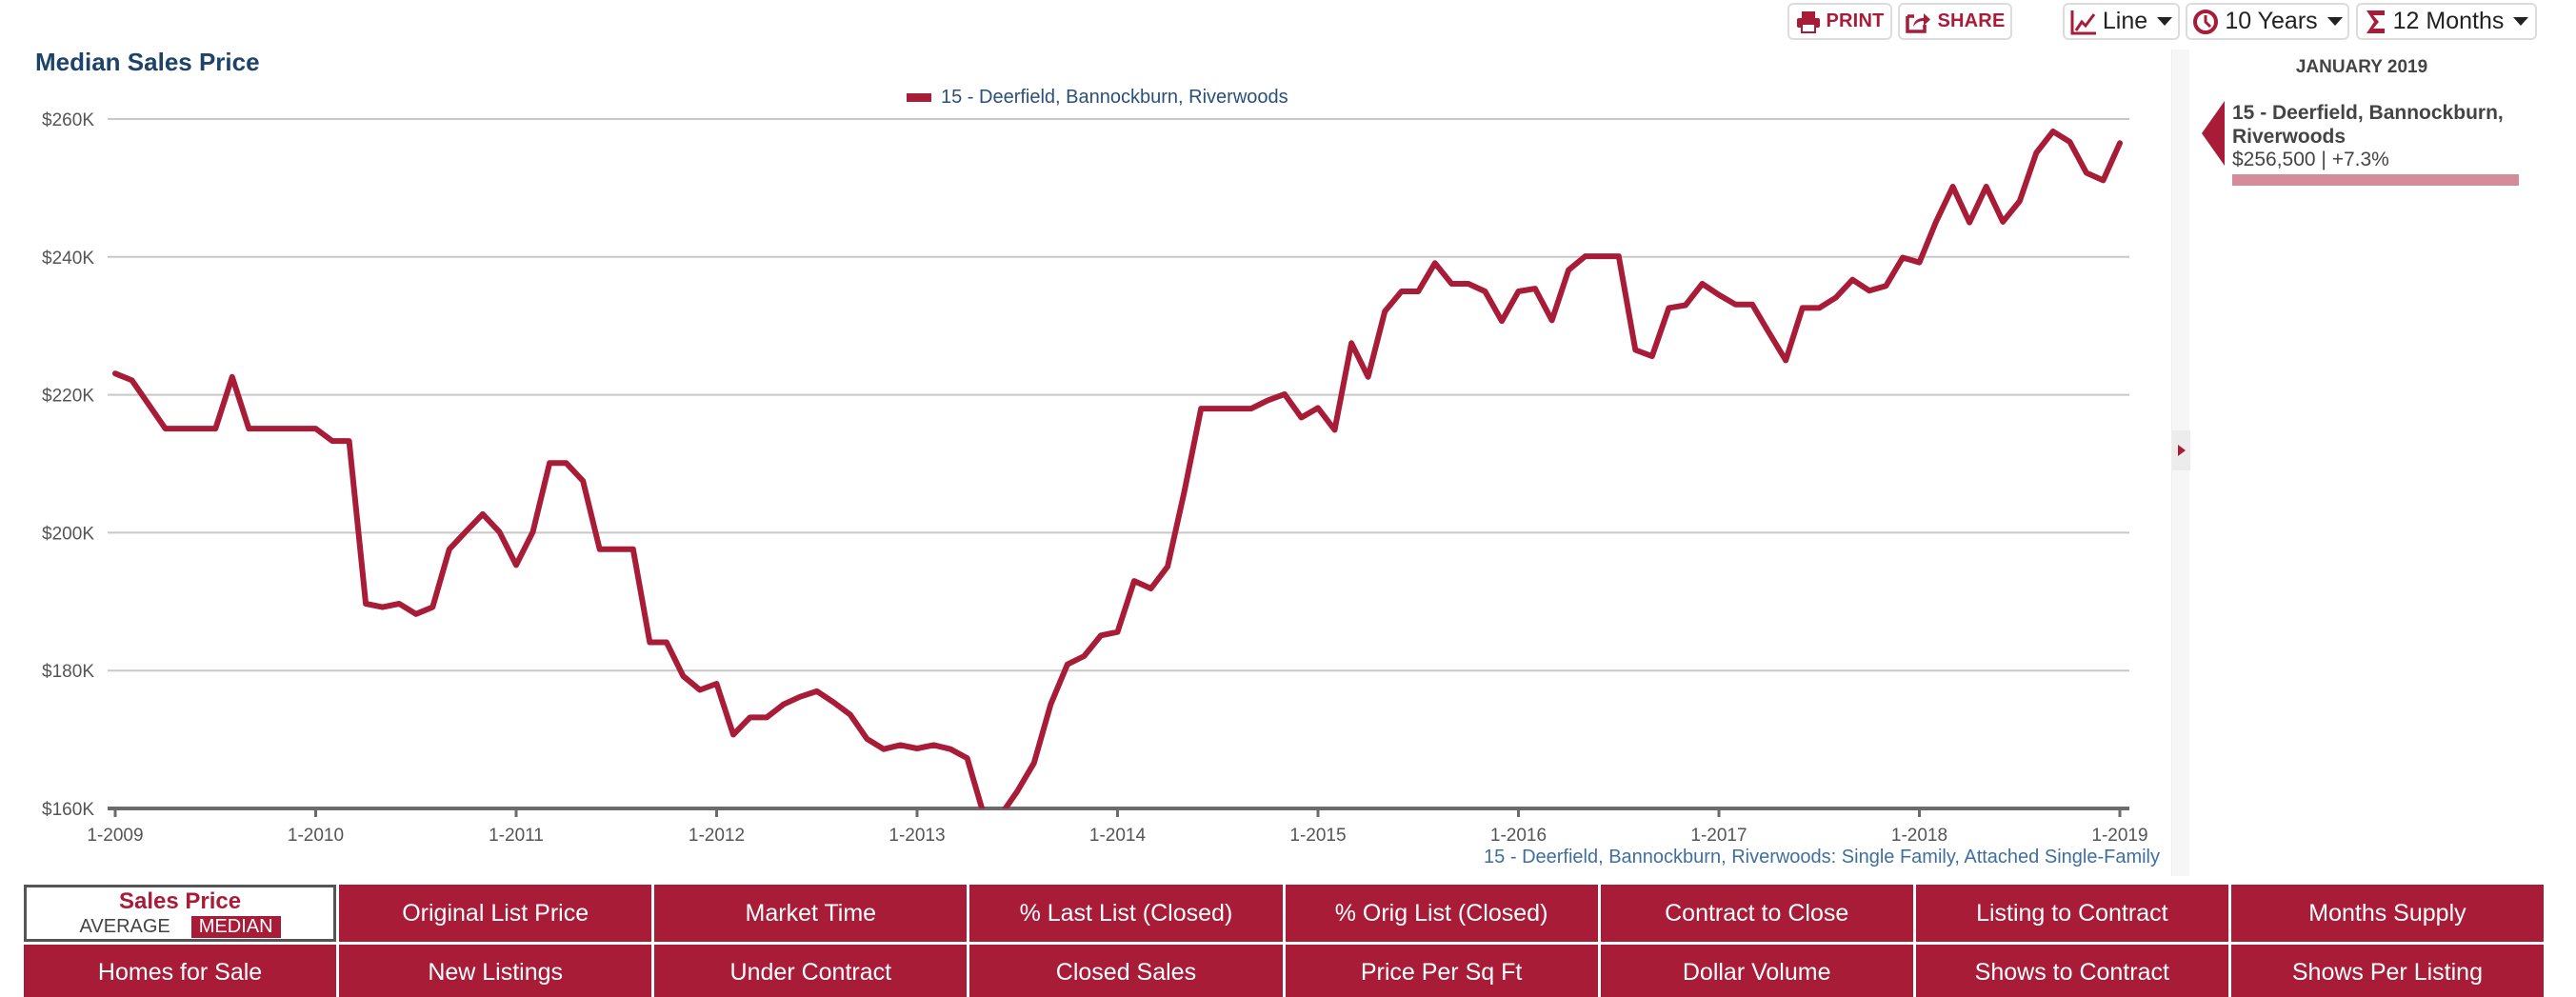  Describe the element at coordinates (2387, 971) in the screenshot. I see `tab-shows-per-listing: Shows Per Listing` at that location.